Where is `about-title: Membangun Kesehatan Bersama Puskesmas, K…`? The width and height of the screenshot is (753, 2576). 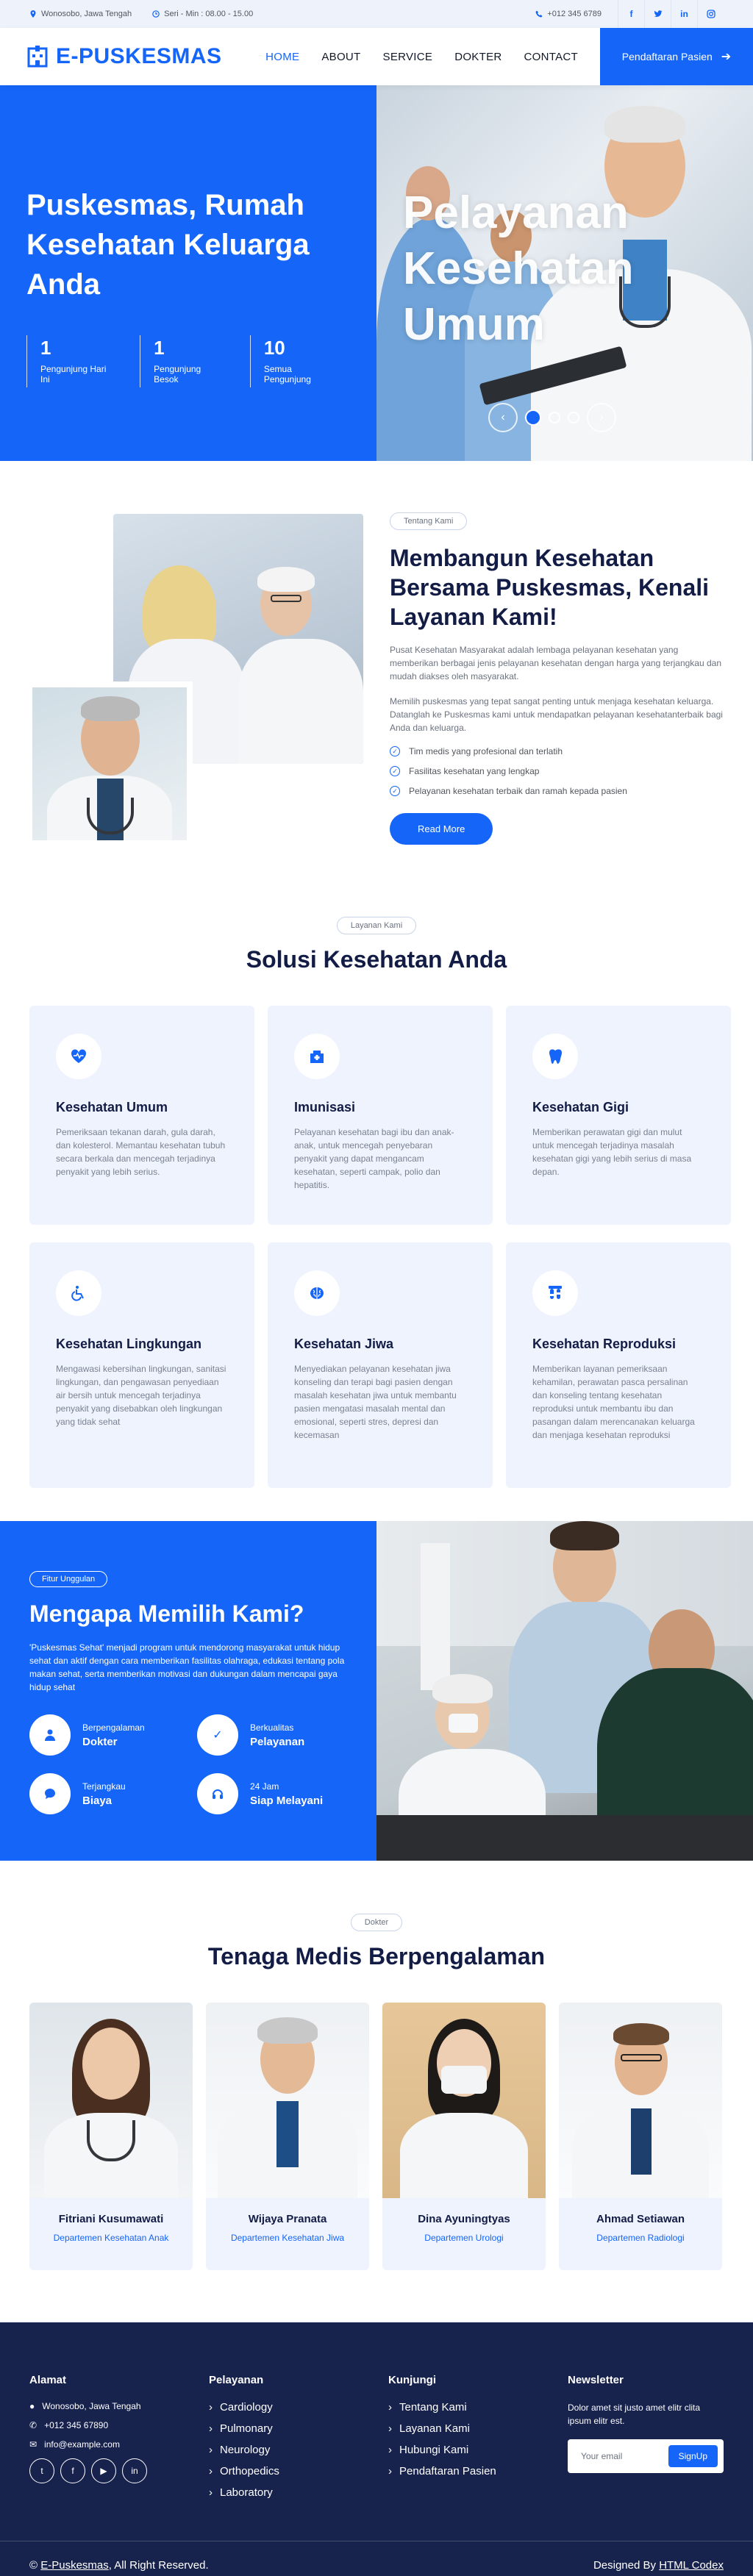 about-title: Membangun Kesehatan Bersama Puskesmas, K… is located at coordinates (550, 587).